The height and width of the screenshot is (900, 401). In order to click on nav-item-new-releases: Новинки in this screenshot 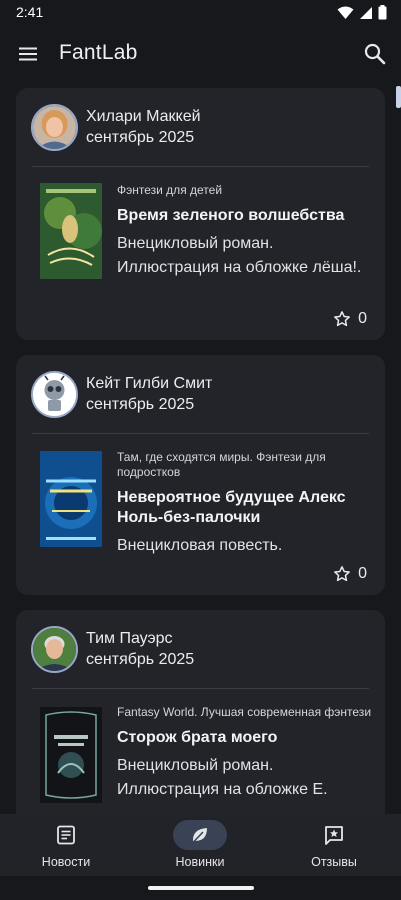, I will do `click(200, 845)`.